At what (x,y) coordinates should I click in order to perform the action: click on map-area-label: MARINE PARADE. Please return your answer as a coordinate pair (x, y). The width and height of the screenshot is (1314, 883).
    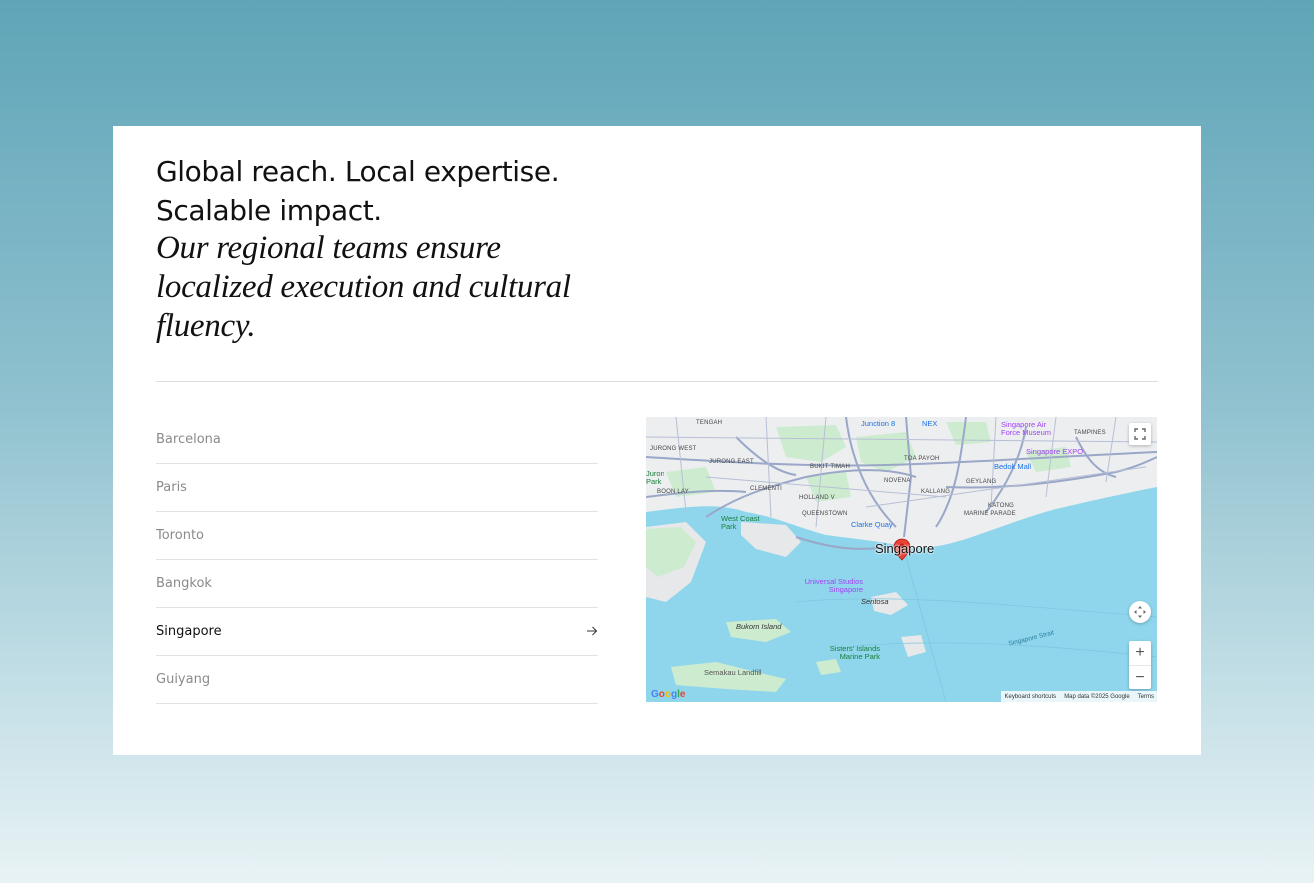
    Looking at the image, I should click on (990, 514).